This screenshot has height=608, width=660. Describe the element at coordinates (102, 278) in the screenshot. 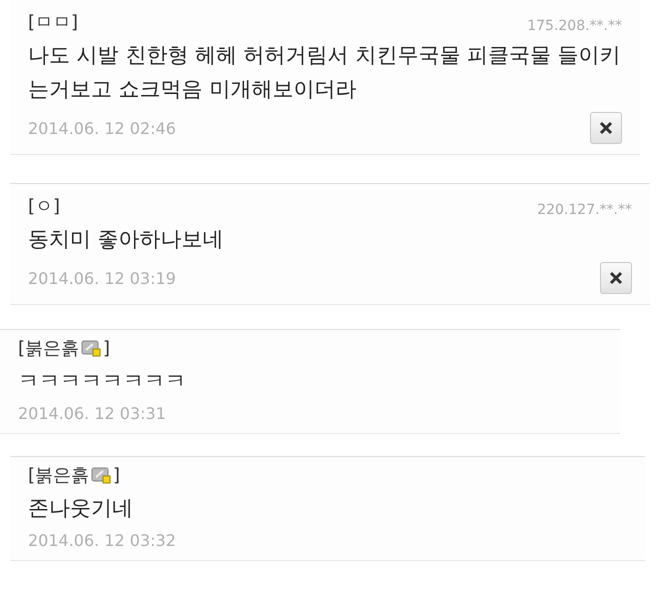

I see `comment-date: 2014.06. 12 03:19` at that location.